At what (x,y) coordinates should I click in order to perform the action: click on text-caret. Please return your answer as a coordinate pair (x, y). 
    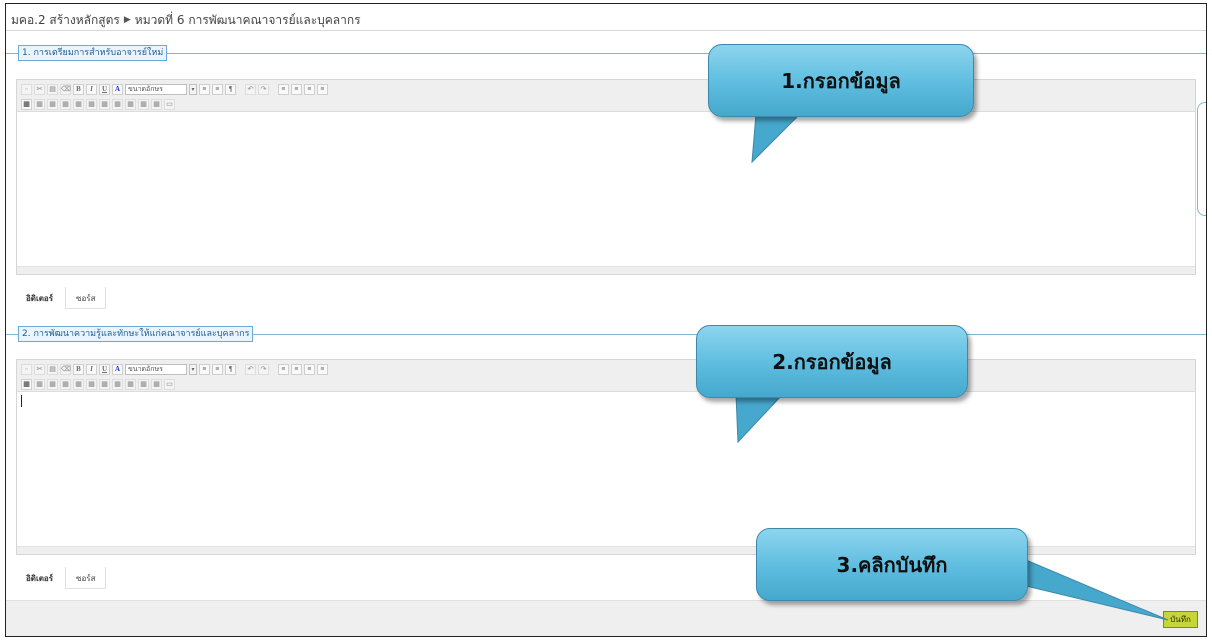
    Looking at the image, I should click on (21, 401).